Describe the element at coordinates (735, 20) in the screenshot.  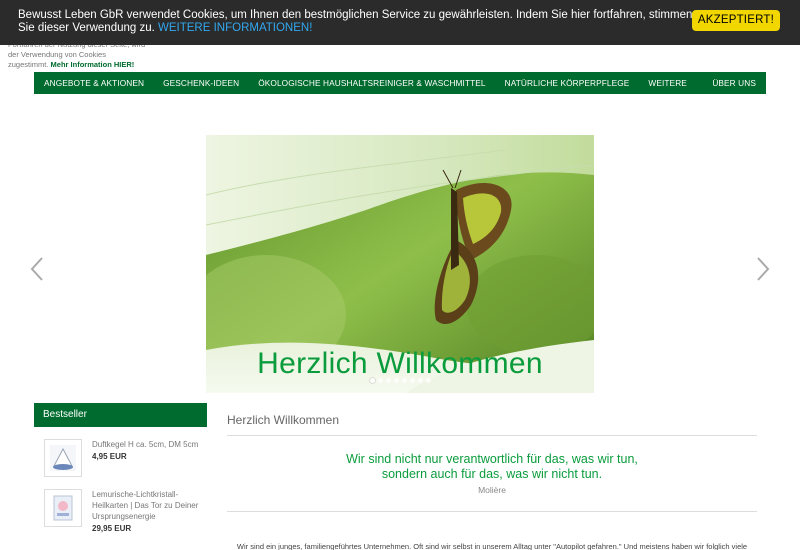
I see `cookie-accept-button: AKZEPTIERT!` at that location.